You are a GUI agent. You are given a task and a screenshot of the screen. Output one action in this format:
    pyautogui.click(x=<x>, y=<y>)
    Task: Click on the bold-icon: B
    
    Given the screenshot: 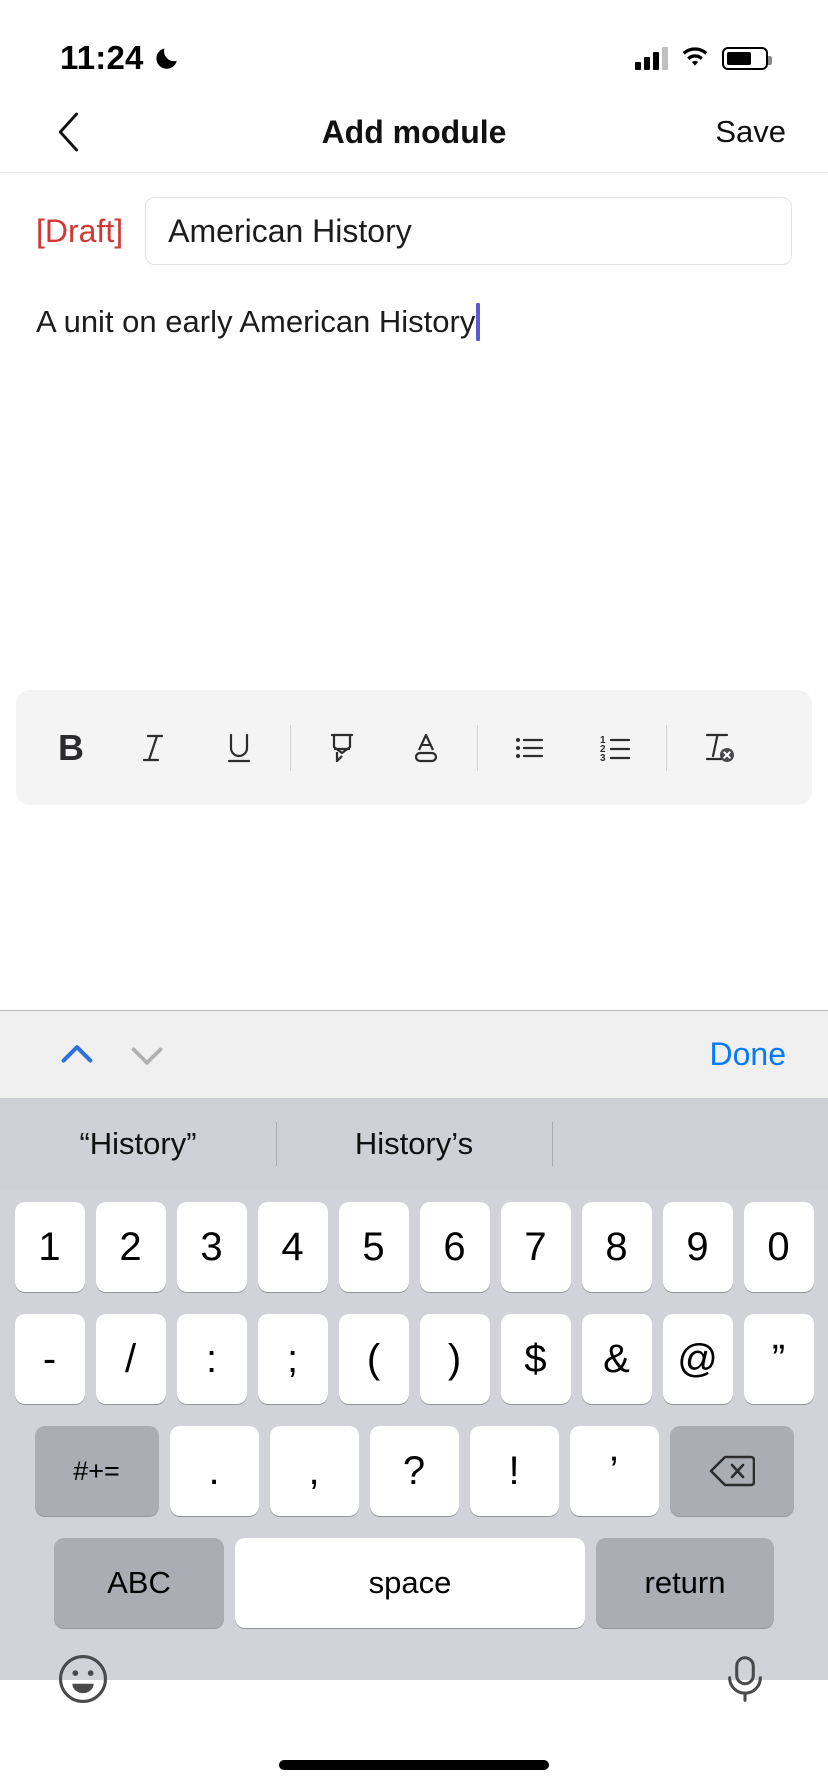 What is the action you would take?
    pyautogui.click(x=71, y=747)
    